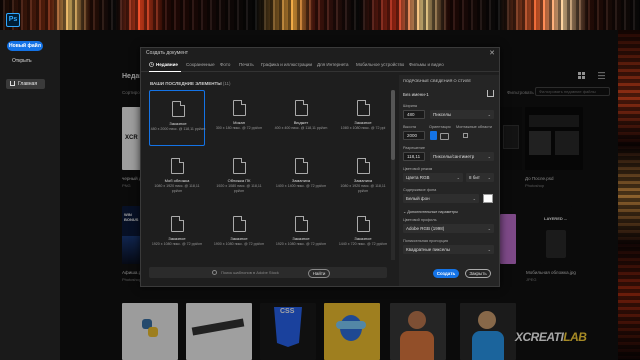 This screenshot has height=360, width=640. What do you see at coordinates (177, 180) in the screenshot?
I see `preset-name: Моб обложка` at bounding box center [177, 180].